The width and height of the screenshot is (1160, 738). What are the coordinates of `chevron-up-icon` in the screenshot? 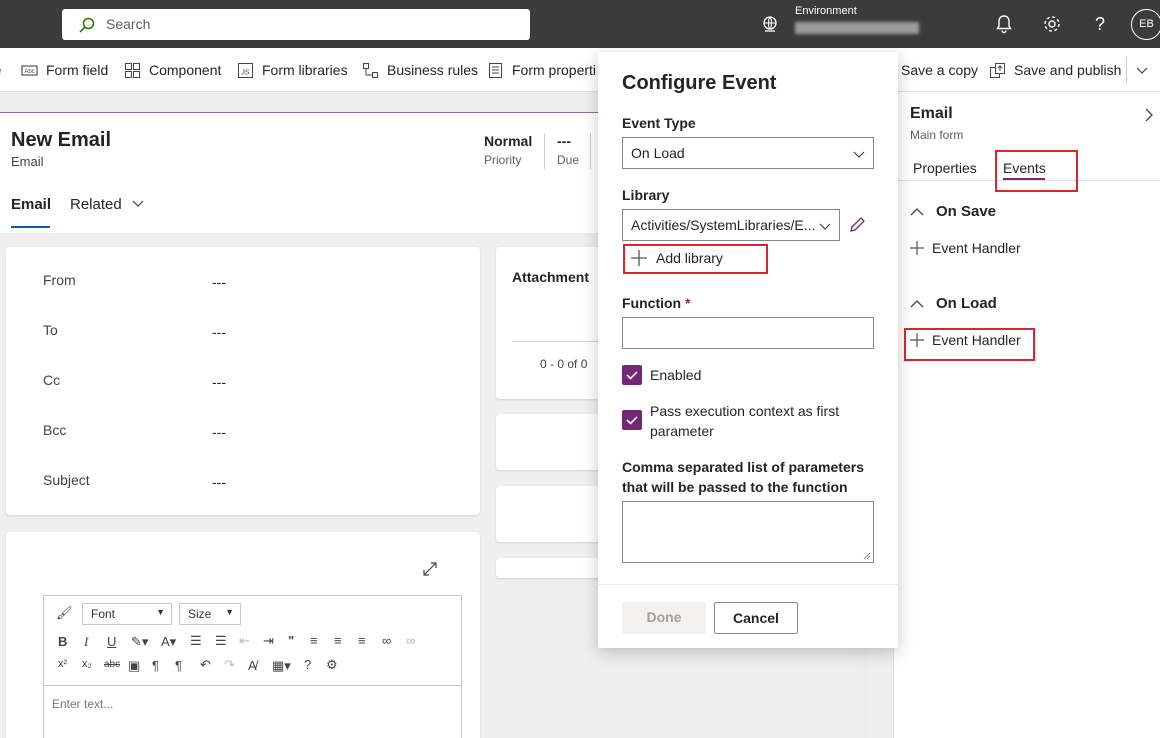 It's located at (917, 211).